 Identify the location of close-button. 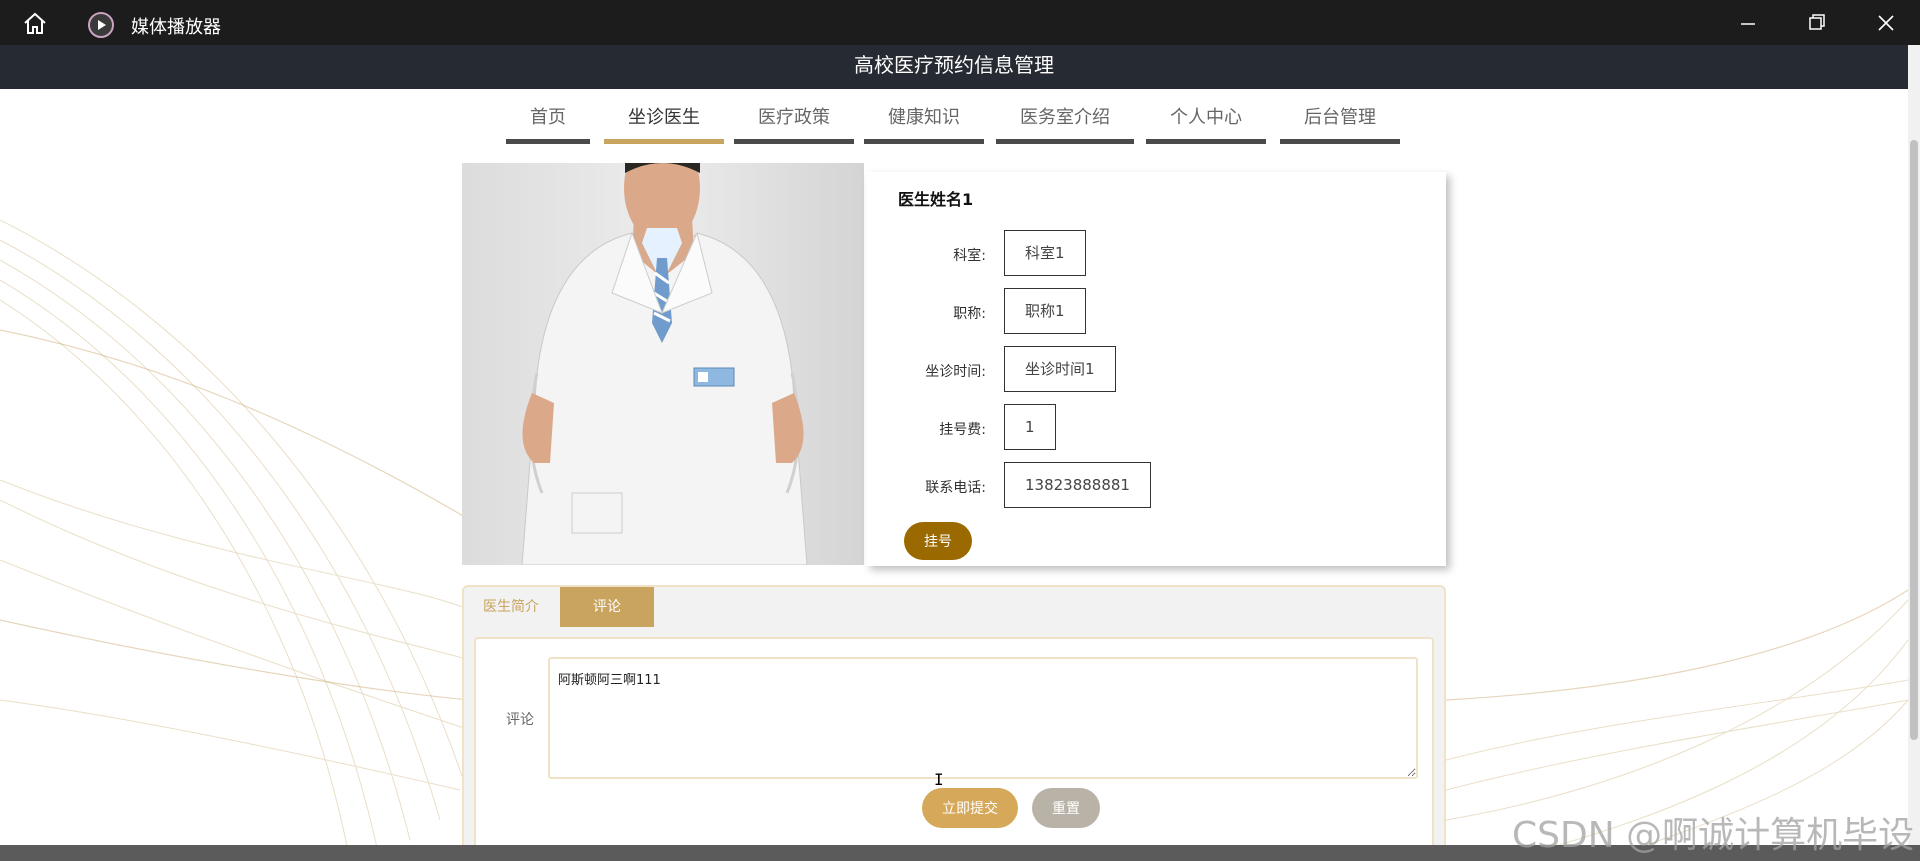
(1885, 23).